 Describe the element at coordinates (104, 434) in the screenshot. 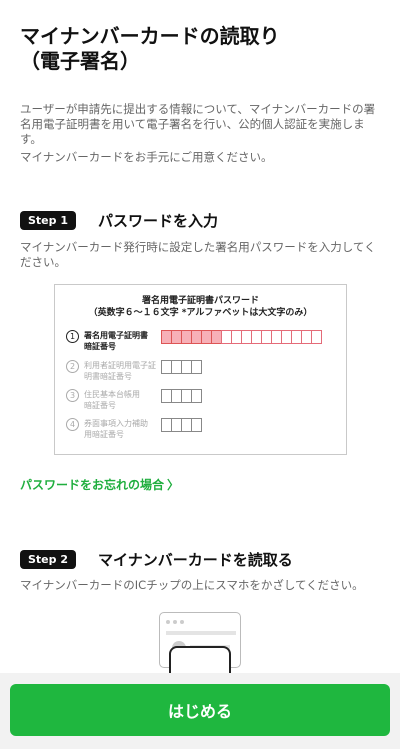

I see `row-label-line2: 用暗証番号` at that location.